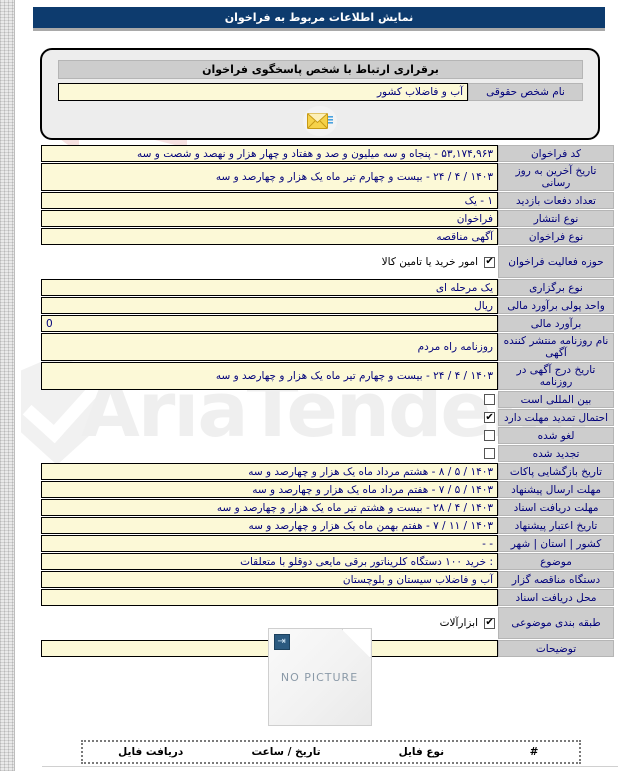 This screenshot has height=771, width=618. What do you see at coordinates (534, 752) in the screenshot?
I see `attachments-column-header: #` at bounding box center [534, 752].